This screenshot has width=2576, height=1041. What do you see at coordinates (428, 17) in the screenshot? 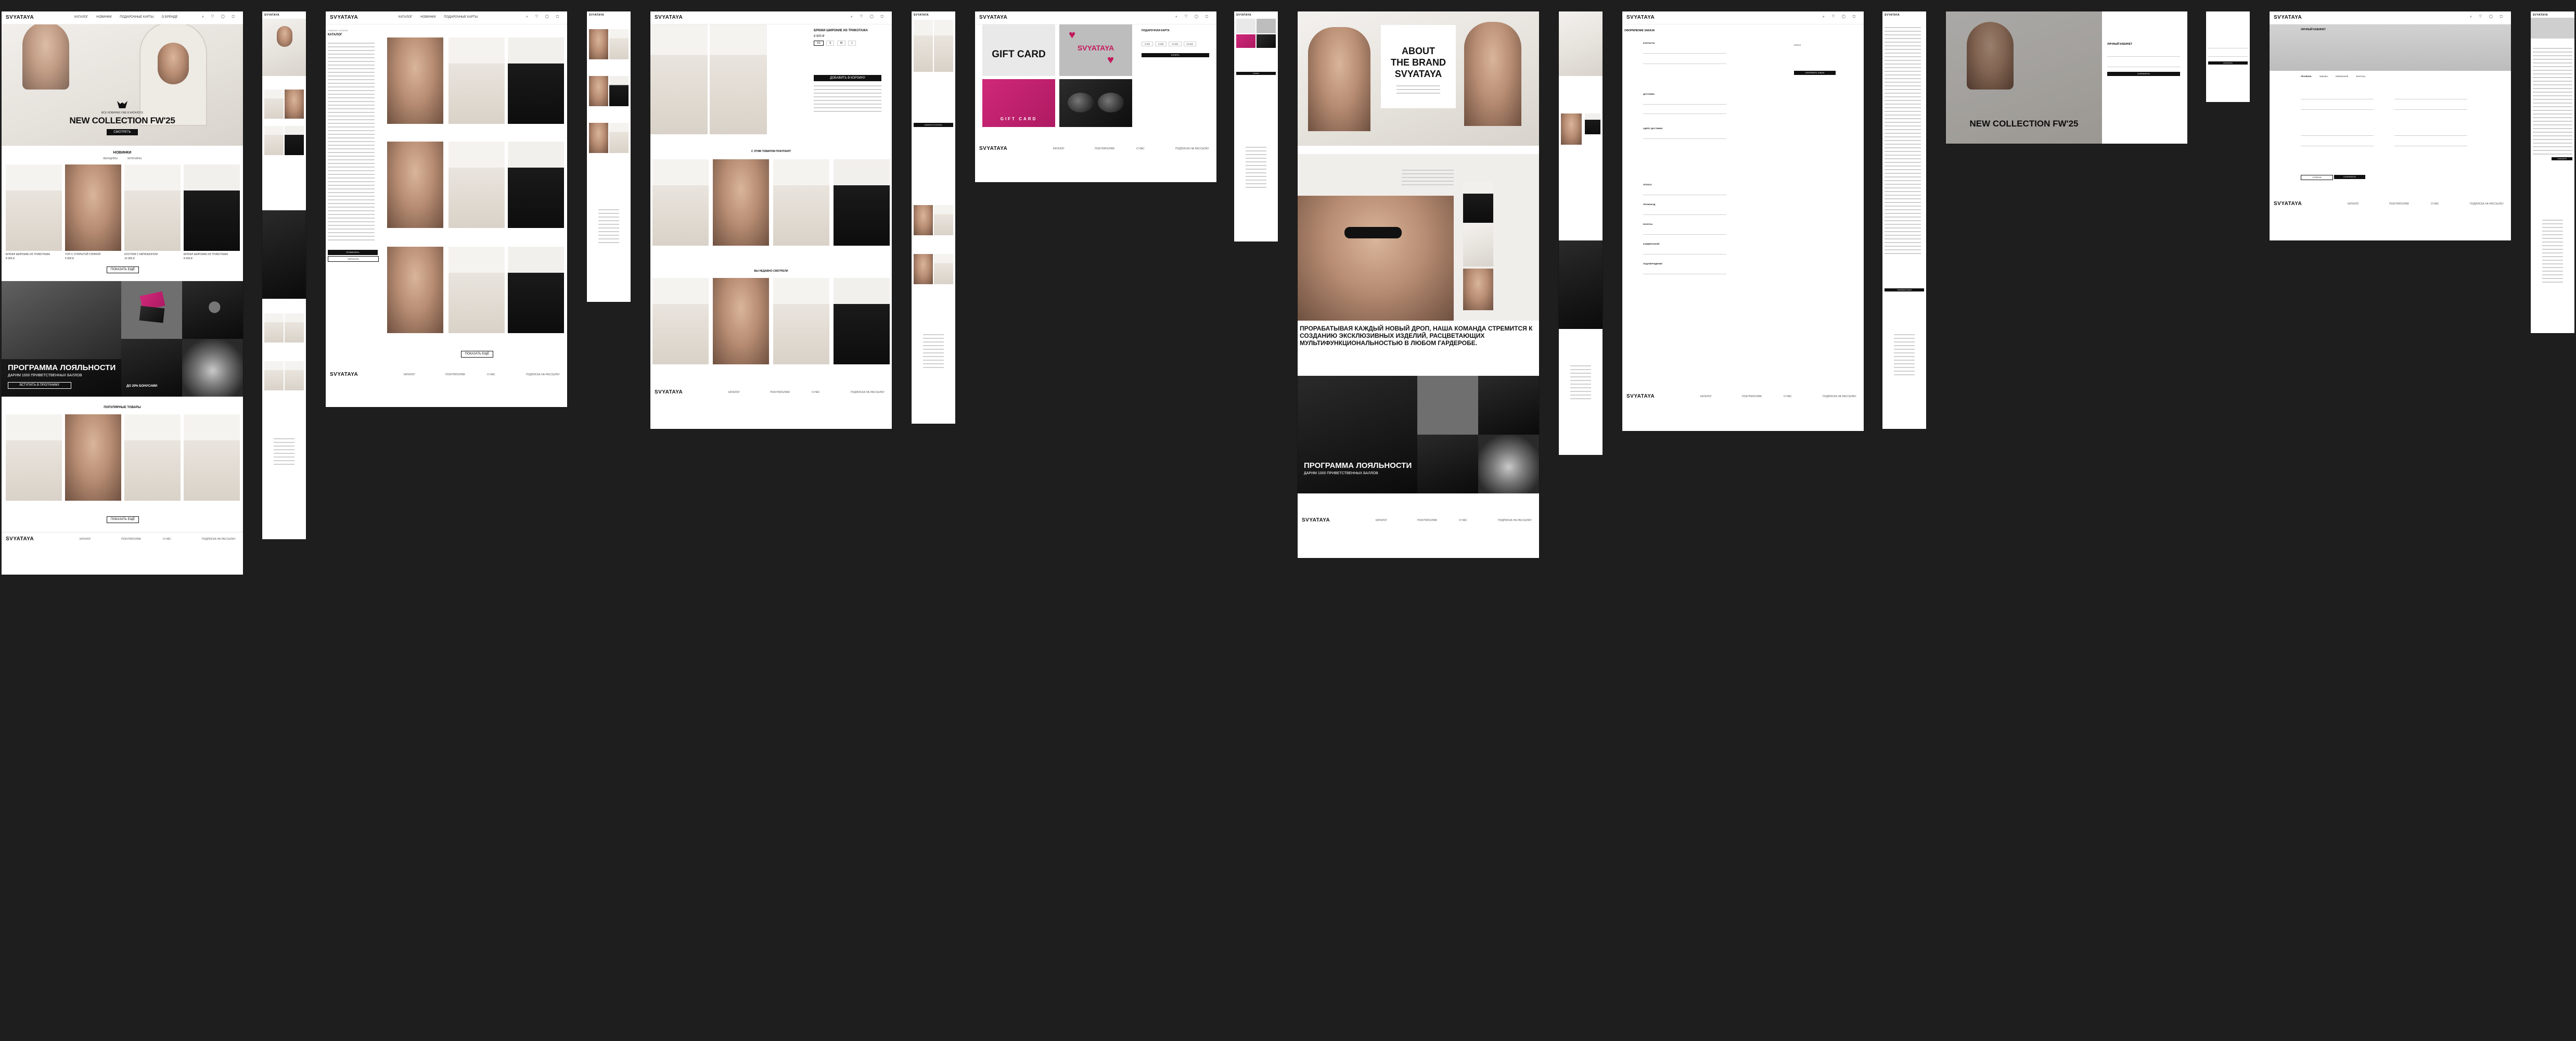
I see `nav-new: НОВИНКИ` at bounding box center [428, 17].